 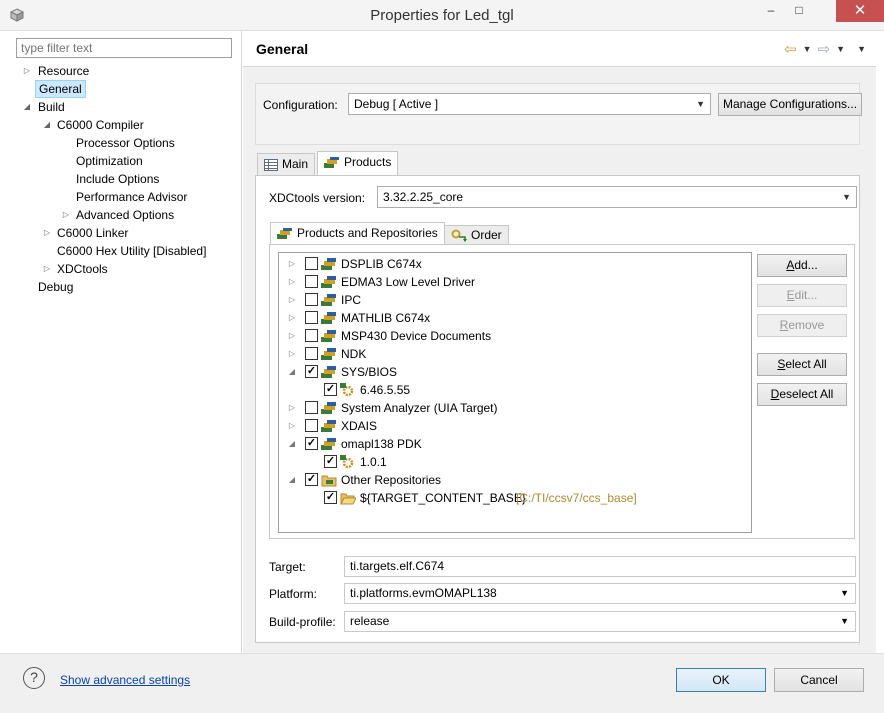 I want to click on sidebar-item-debug: Debug, so click(x=125, y=287).